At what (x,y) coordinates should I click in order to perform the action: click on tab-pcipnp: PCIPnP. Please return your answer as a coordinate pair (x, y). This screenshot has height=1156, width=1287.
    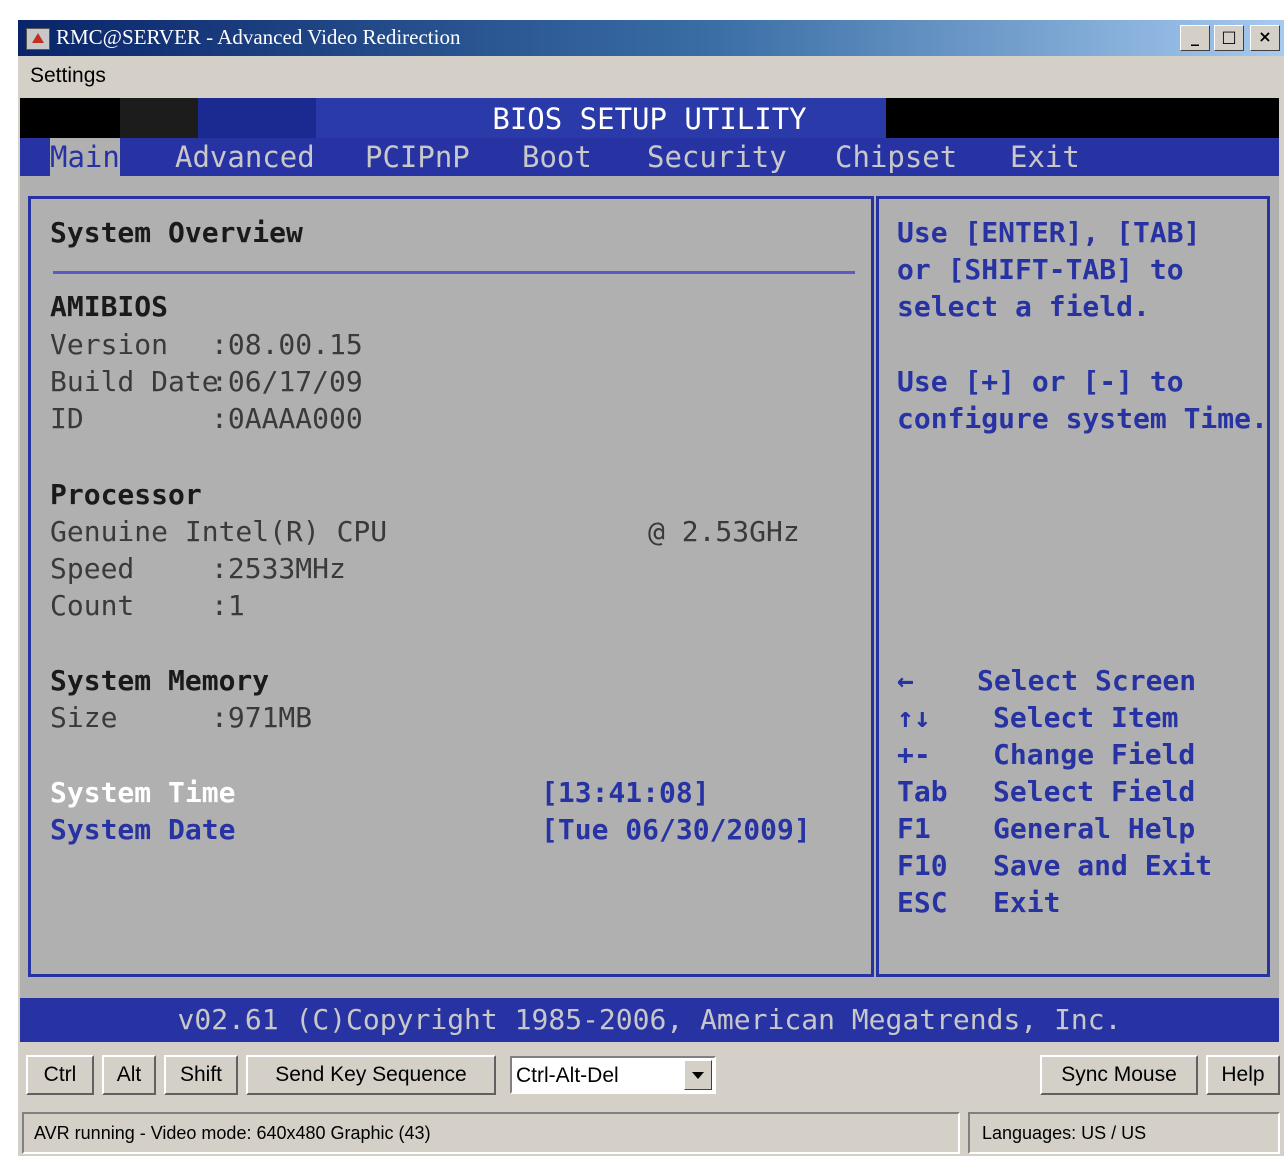
    Looking at the image, I should click on (417, 157).